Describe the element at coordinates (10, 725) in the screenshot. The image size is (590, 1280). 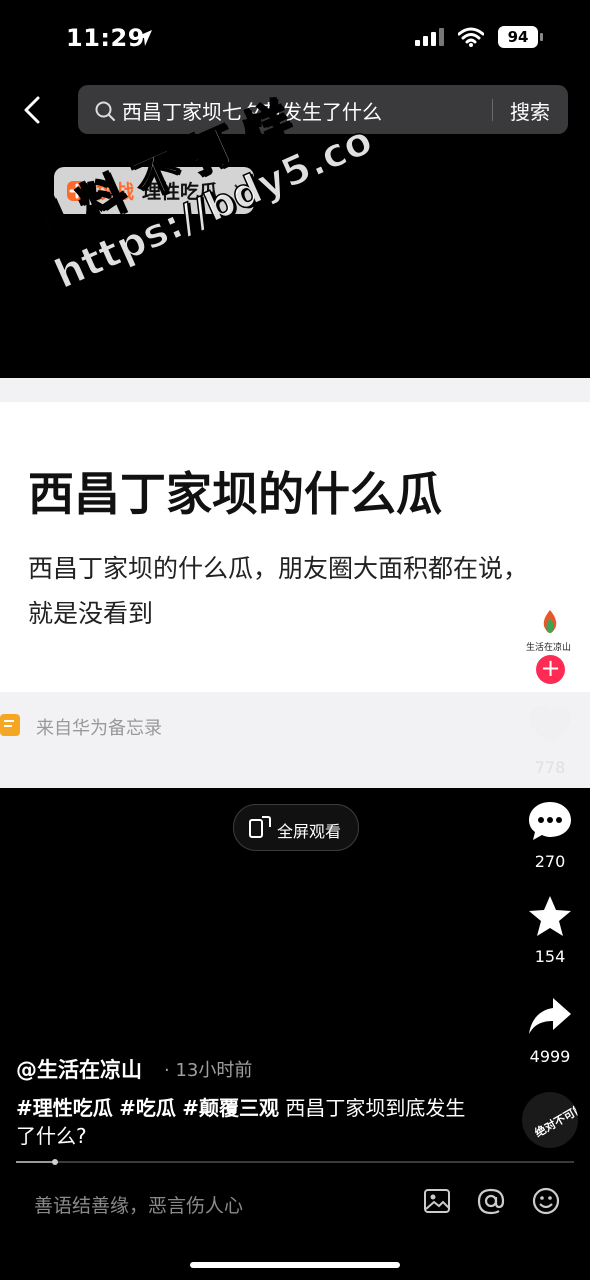
I see `memo-app-icon` at that location.